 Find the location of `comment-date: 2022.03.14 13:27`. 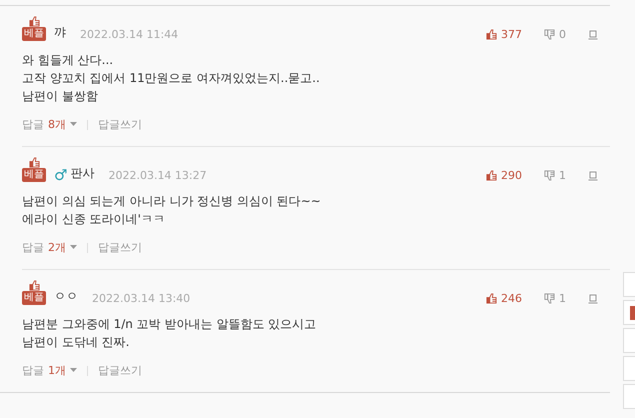

comment-date: 2022.03.14 13:27 is located at coordinates (157, 175).